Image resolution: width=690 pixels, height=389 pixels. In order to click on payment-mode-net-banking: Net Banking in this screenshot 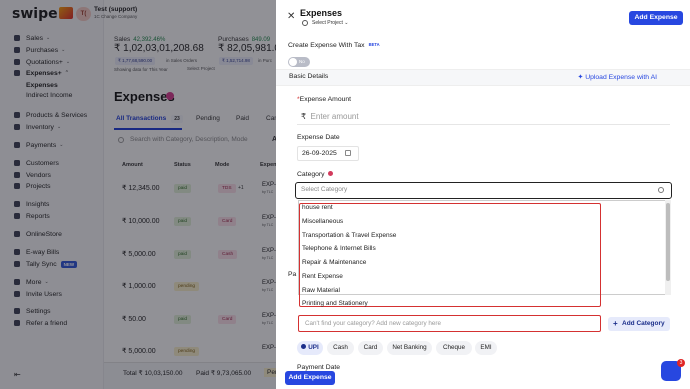, I will do `click(409, 348)`.